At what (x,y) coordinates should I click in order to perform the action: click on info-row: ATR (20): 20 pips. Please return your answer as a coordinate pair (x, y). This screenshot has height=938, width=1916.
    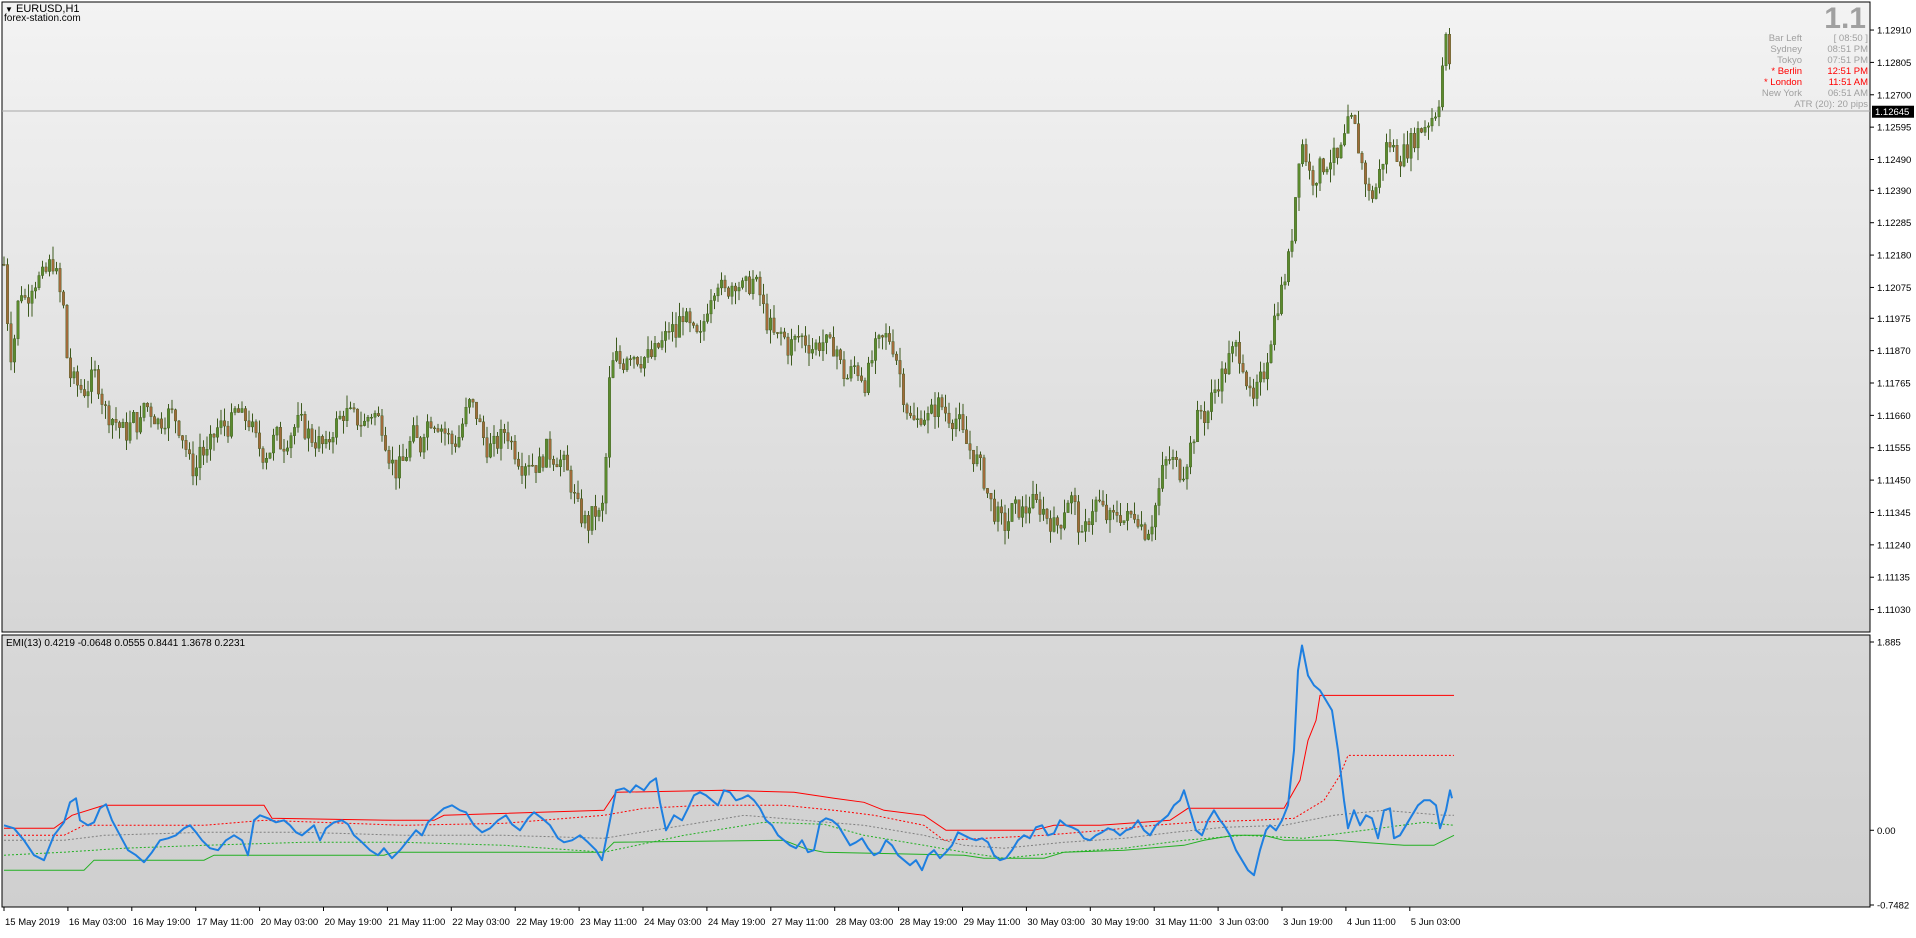
    Looking at the image, I should click on (1784, 104).